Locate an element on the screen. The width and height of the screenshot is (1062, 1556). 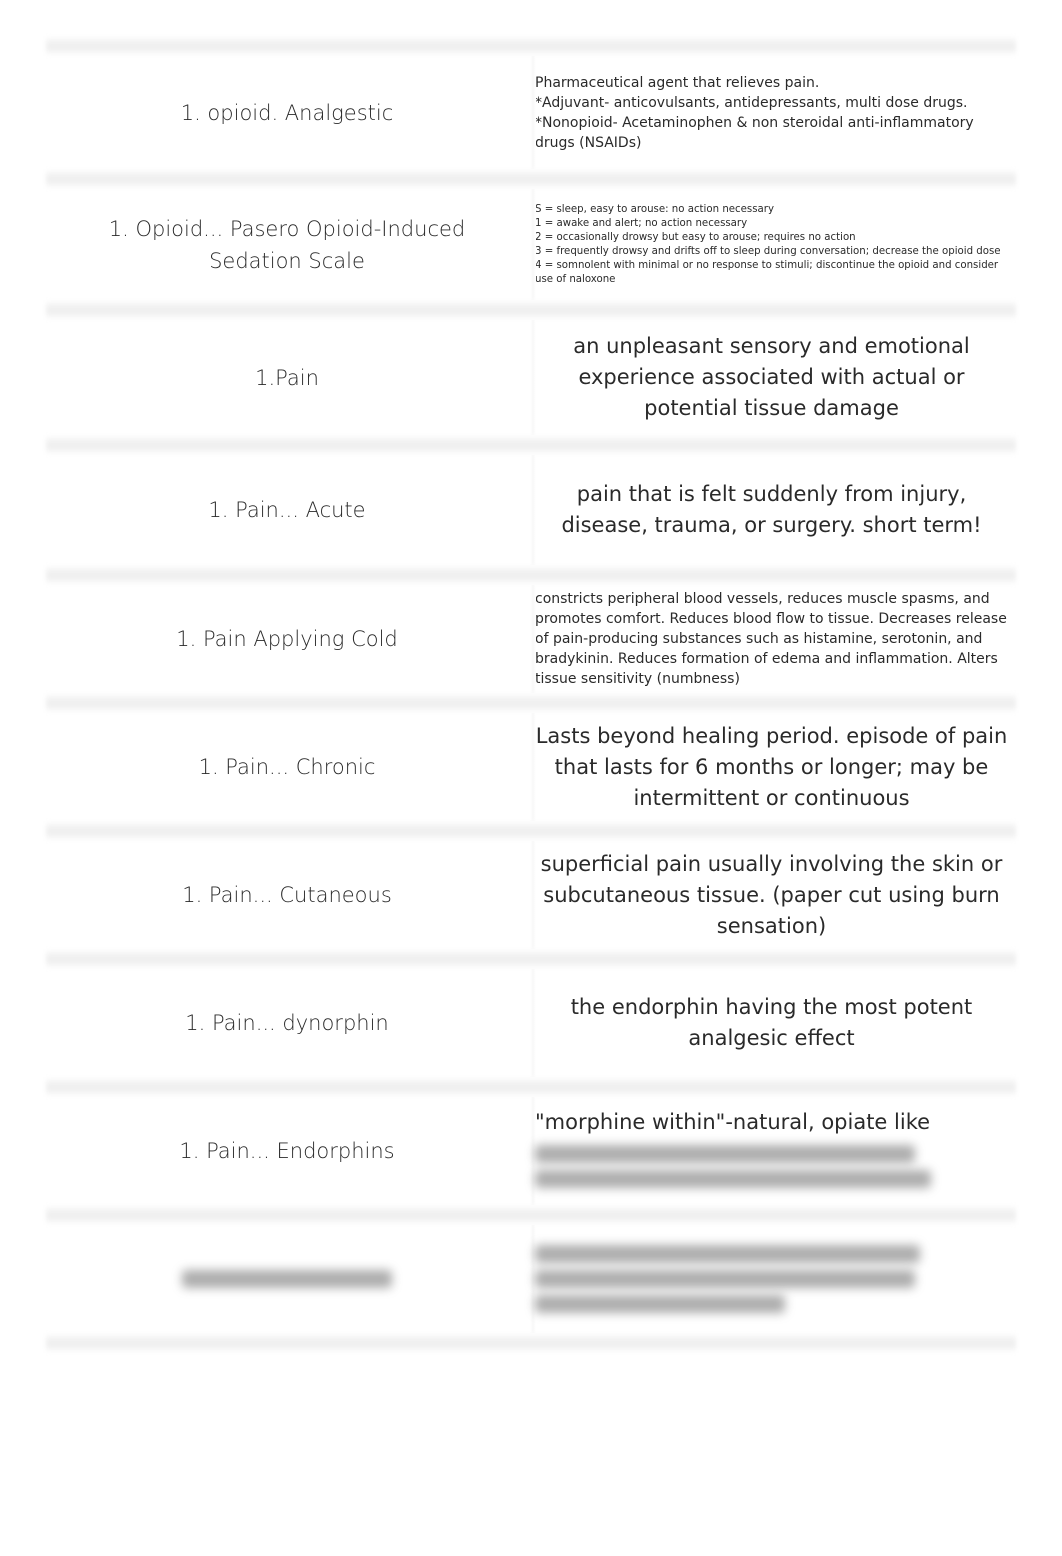
term: 1. Pain... Endorphins is located at coordinates (287, 1151).